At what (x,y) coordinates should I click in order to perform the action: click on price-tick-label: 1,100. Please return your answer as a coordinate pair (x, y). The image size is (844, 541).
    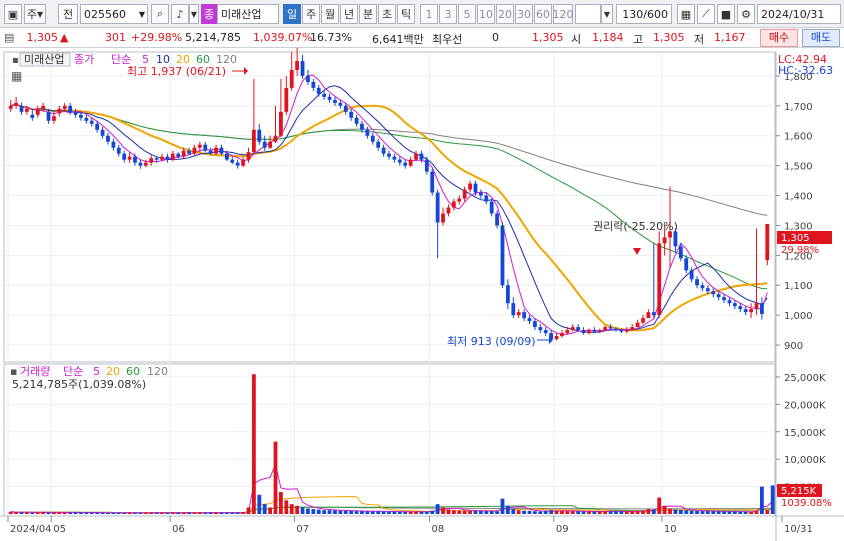
    Looking at the image, I should click on (798, 286).